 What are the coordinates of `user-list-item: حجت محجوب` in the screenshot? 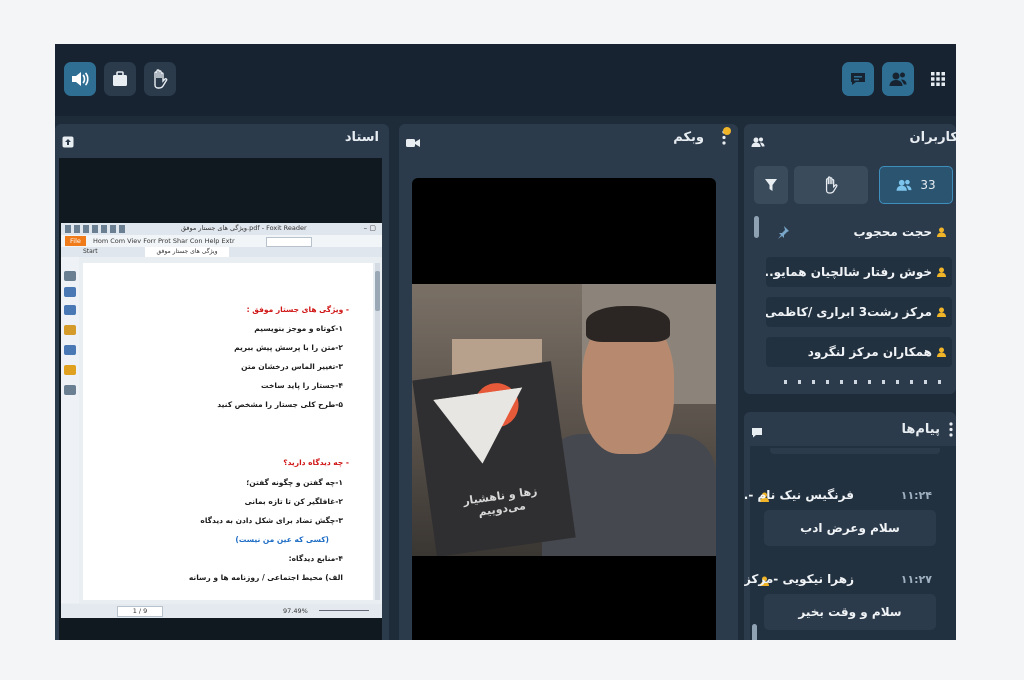 It's located at (859, 232).